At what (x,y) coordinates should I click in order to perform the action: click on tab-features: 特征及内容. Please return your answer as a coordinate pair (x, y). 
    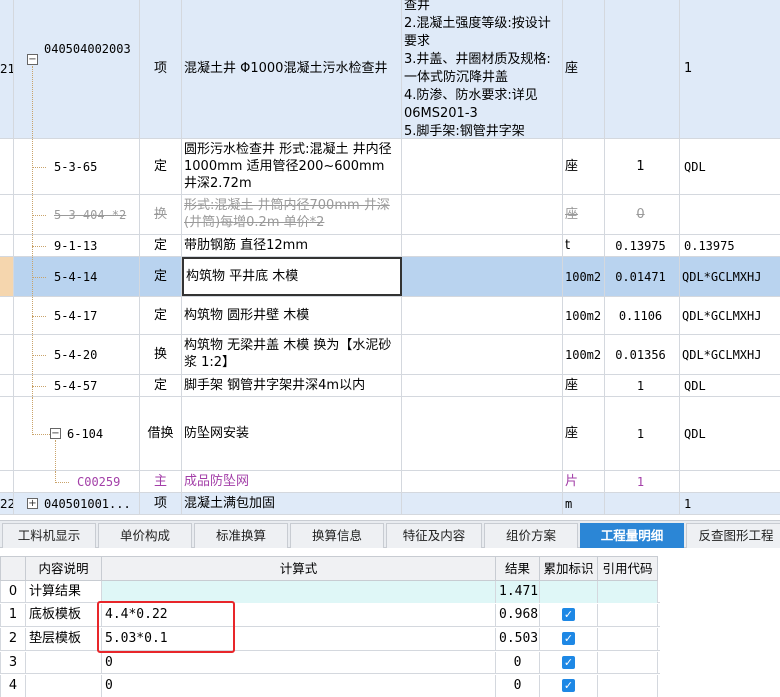
    Looking at the image, I should click on (434, 535).